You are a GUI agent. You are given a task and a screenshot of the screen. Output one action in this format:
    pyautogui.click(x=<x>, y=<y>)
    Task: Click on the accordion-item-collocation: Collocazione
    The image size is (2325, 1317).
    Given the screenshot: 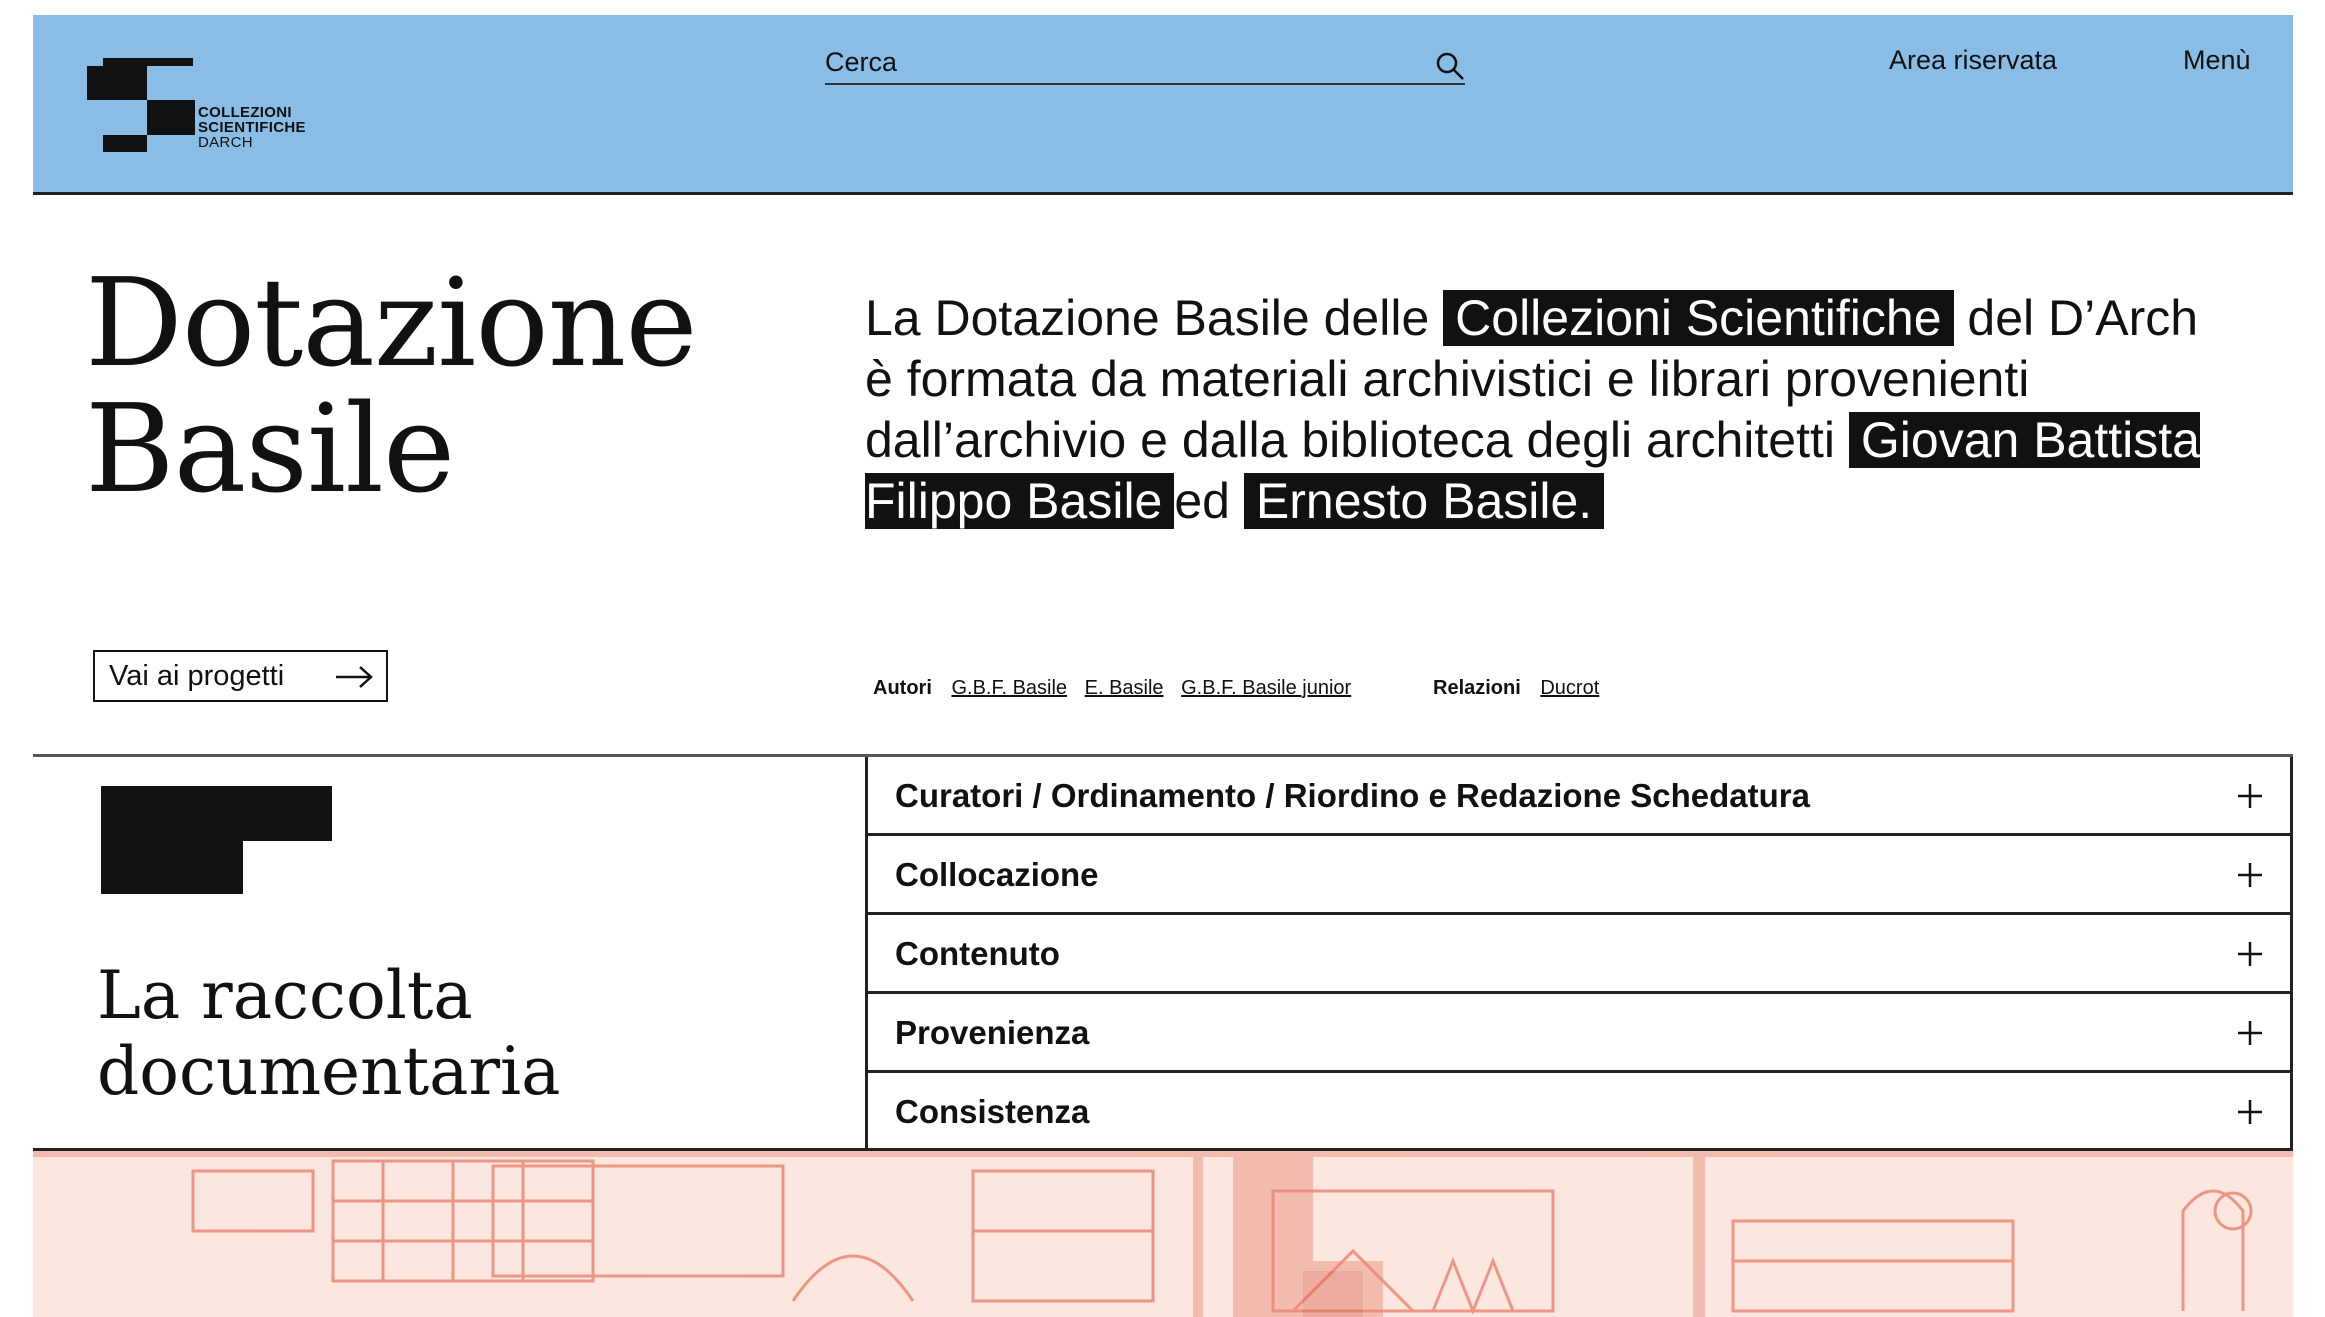 What is the action you would take?
    pyautogui.click(x=1580, y=875)
    